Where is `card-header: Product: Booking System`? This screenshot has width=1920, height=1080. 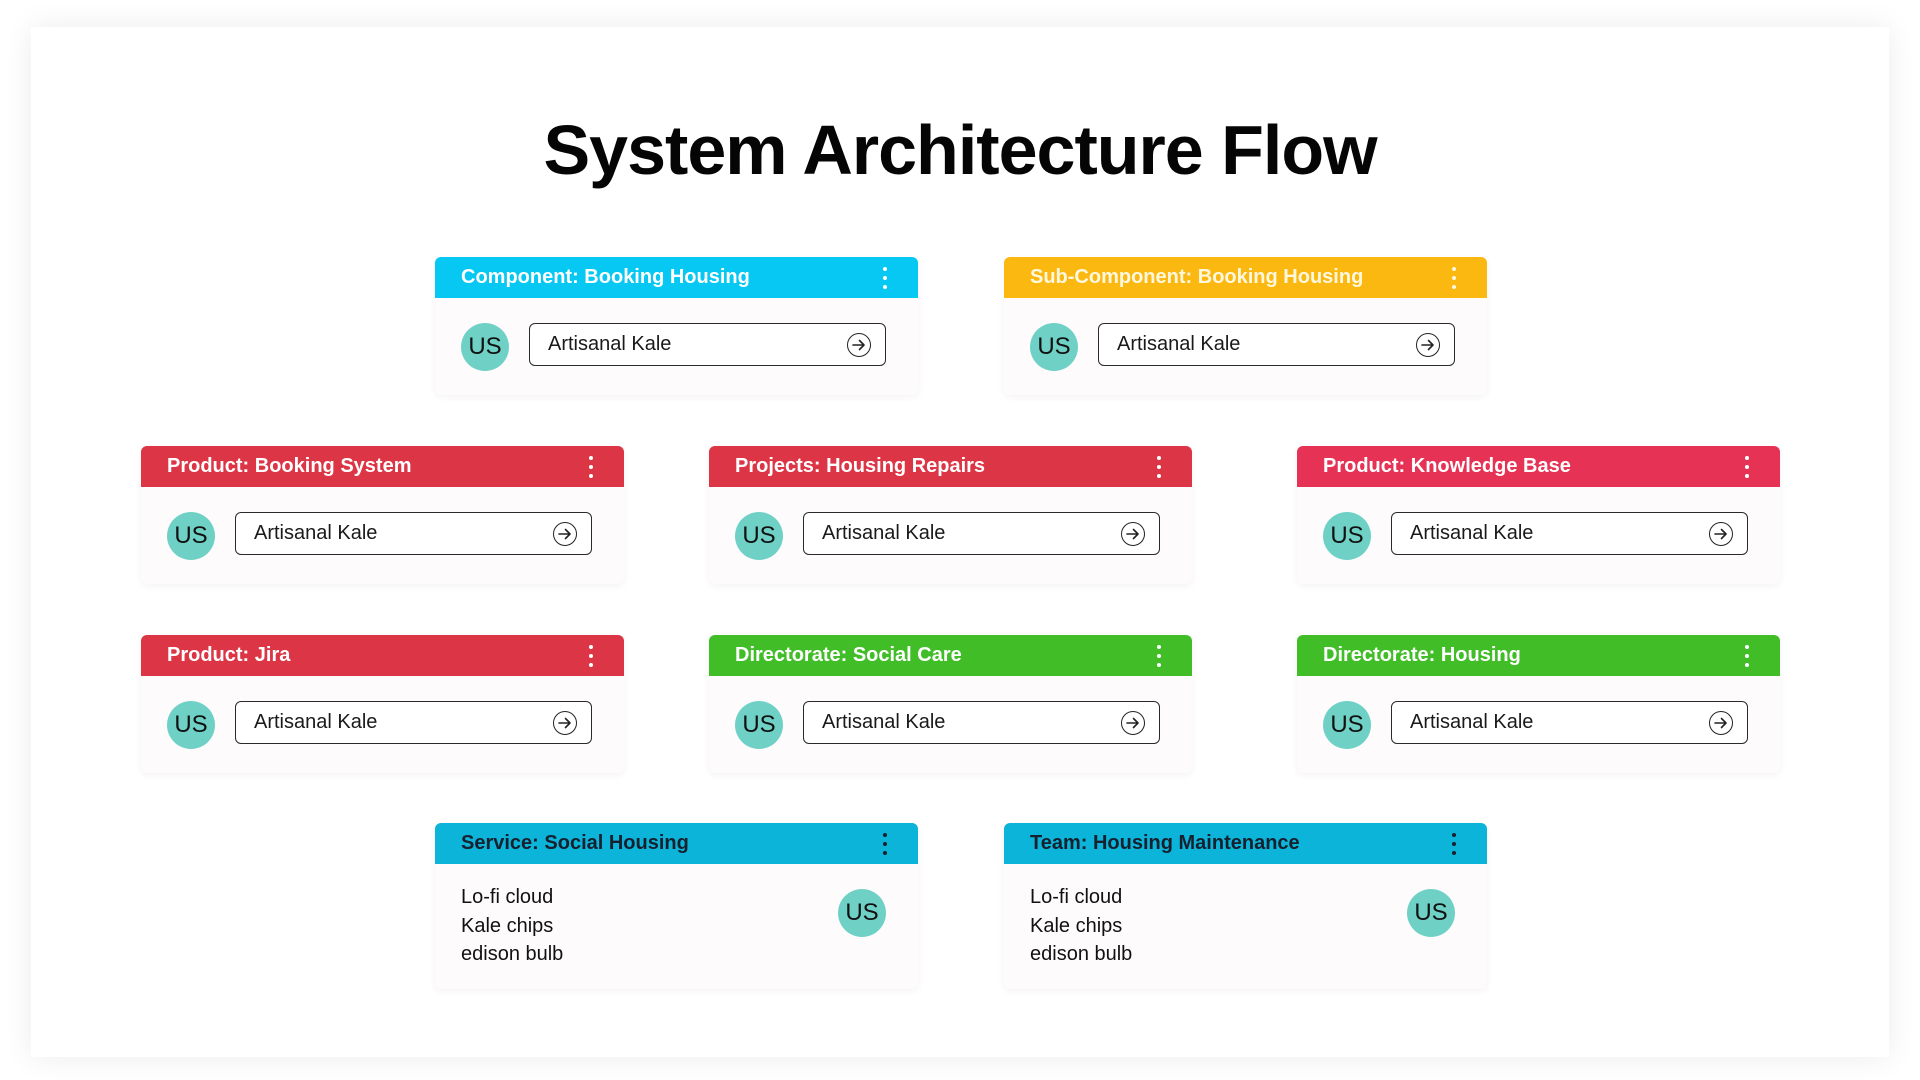
card-header: Product: Booking System is located at coordinates (382, 466).